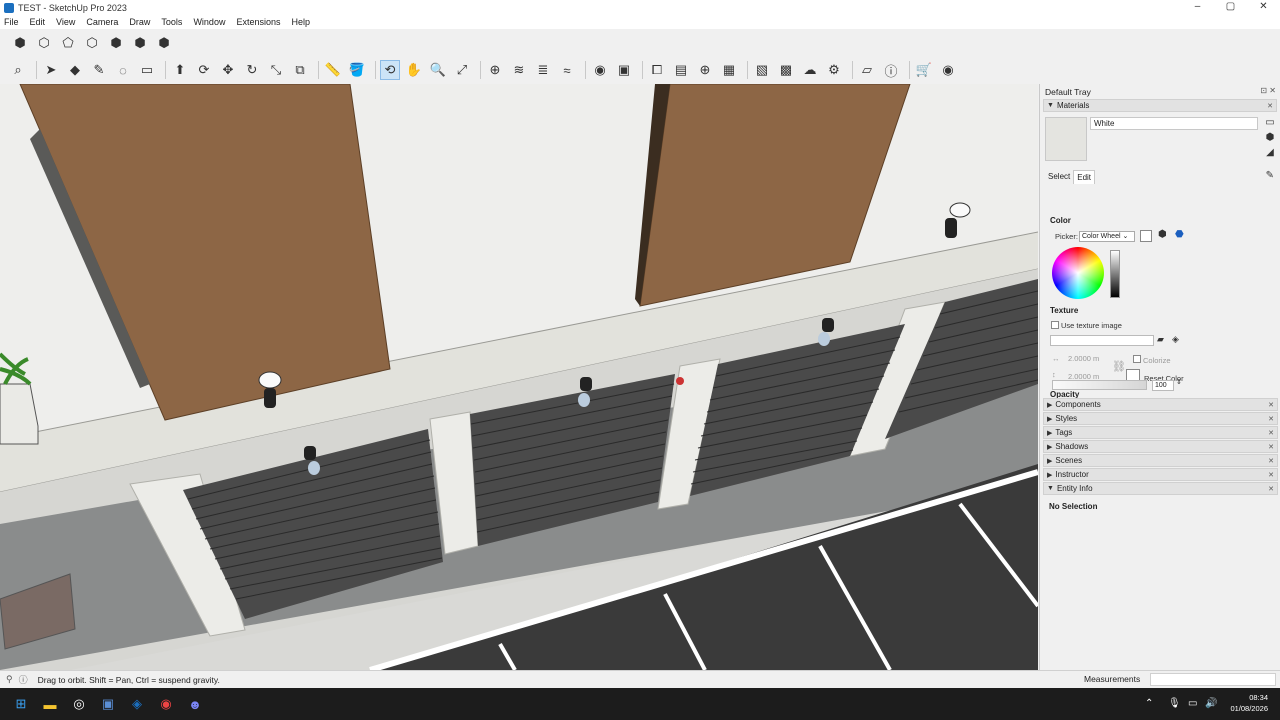 The image size is (1280, 720). What do you see at coordinates (99, 70) in the screenshot?
I see `pencil-icon: ✎` at bounding box center [99, 70].